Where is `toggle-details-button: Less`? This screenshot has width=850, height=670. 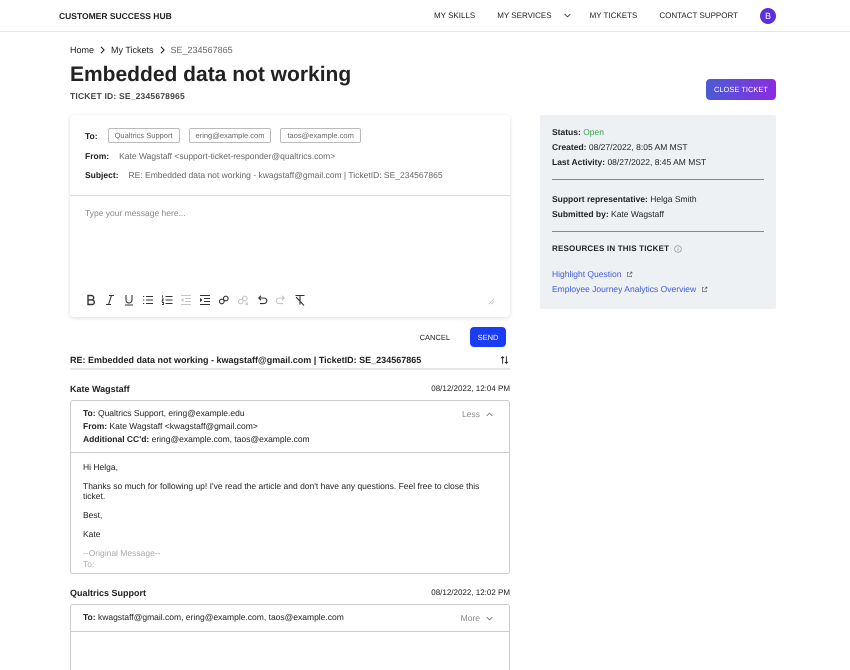 toggle-details-button: Less is located at coordinates (477, 414).